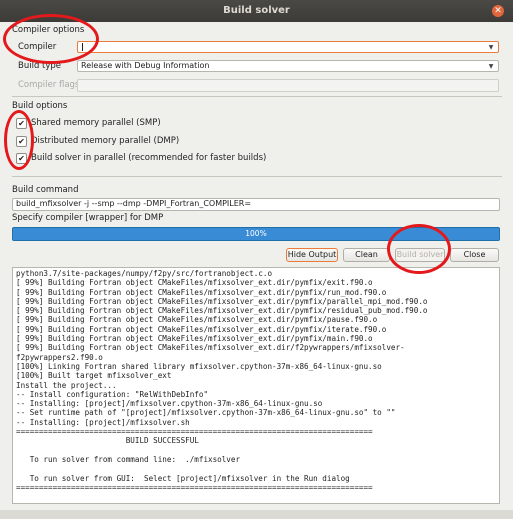  Describe the element at coordinates (45, 190) in the screenshot. I see `build-command-label: Build command` at that location.